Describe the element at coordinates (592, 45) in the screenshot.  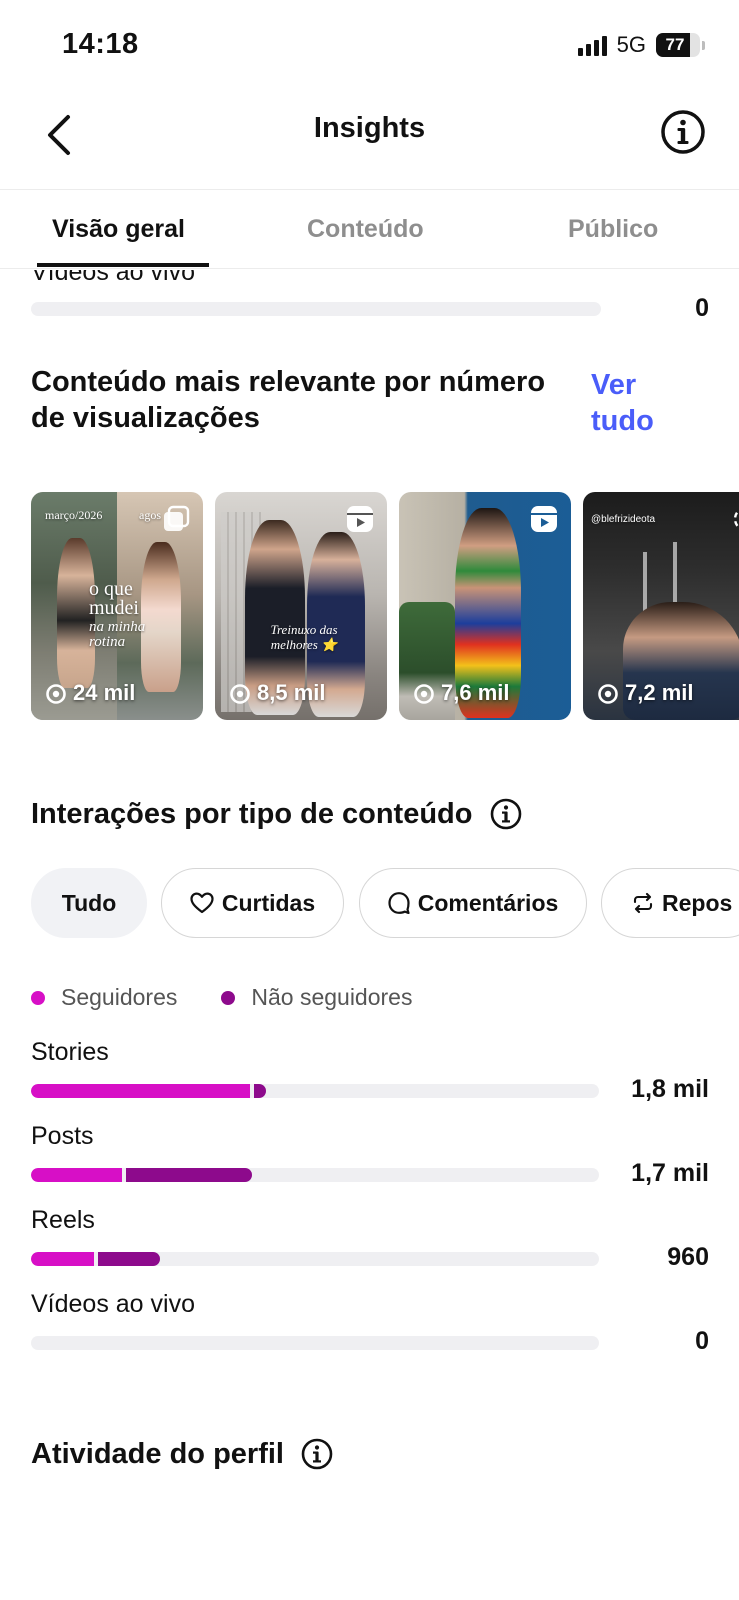
I see `signal-icon` at that location.